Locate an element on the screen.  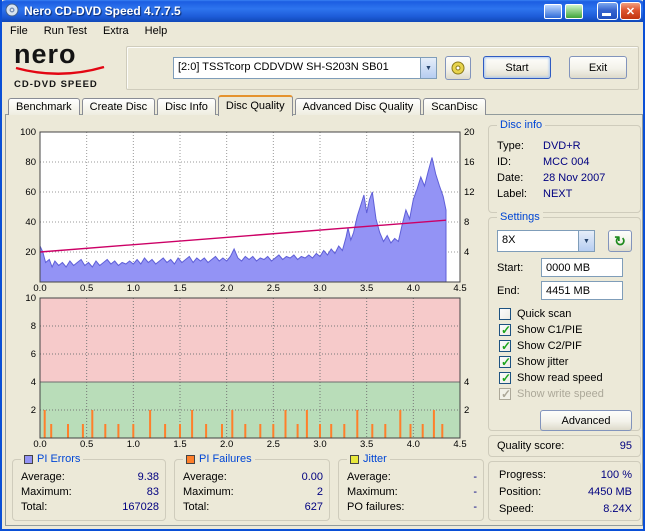
titlebar-extra-icon-blue is located at coordinates (553, 11).